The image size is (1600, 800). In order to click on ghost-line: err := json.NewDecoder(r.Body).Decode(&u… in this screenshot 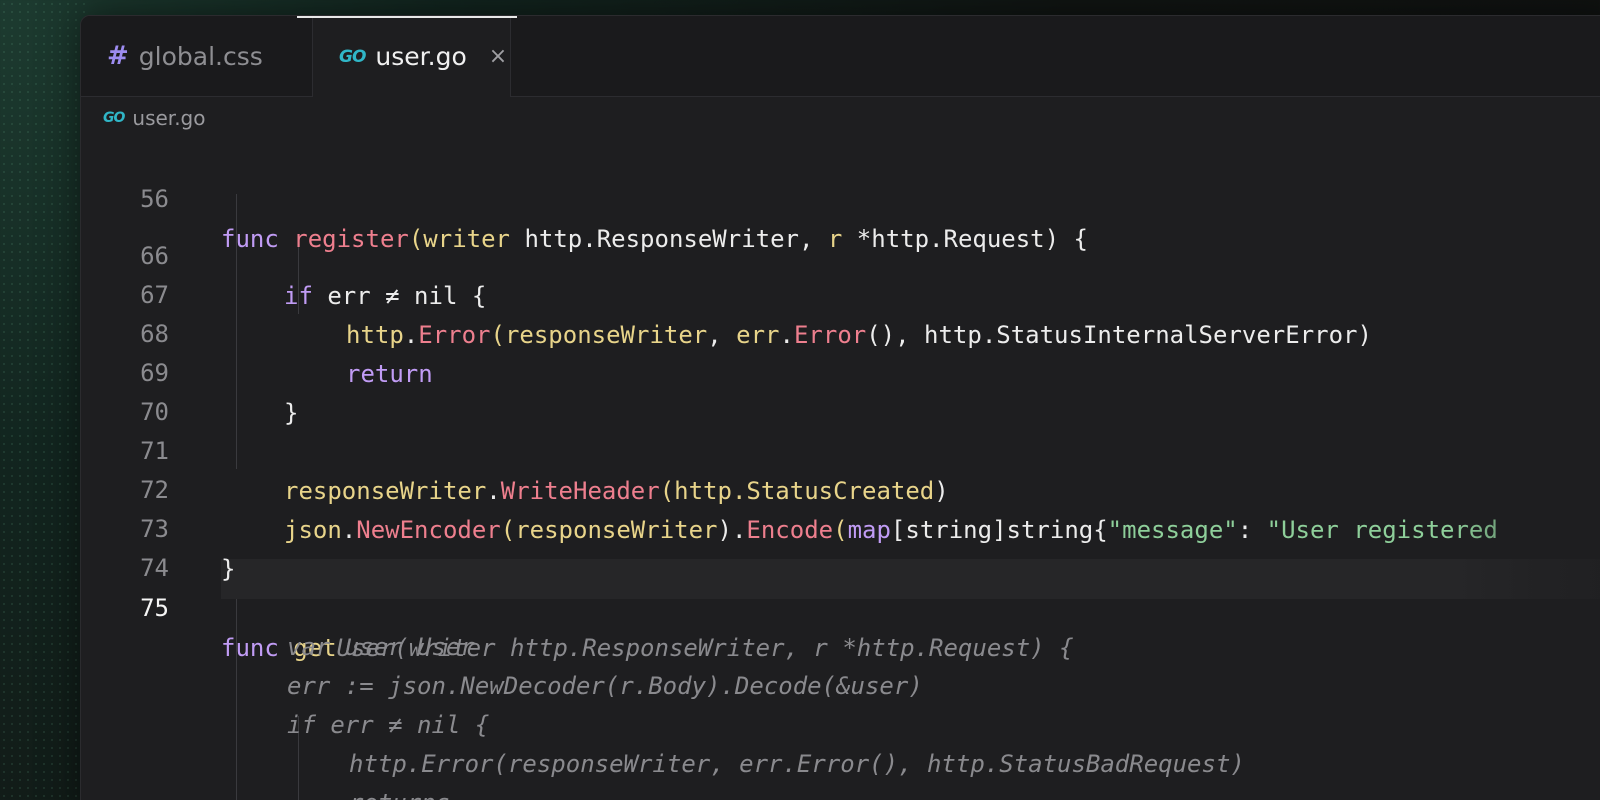, I will do `click(840, 663)`.